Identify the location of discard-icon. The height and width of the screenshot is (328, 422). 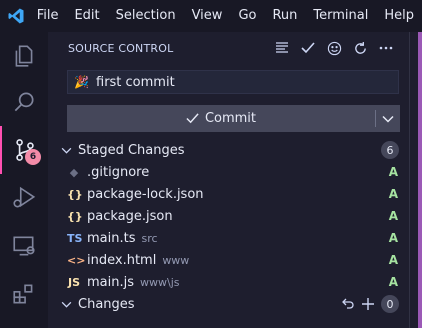
(348, 304).